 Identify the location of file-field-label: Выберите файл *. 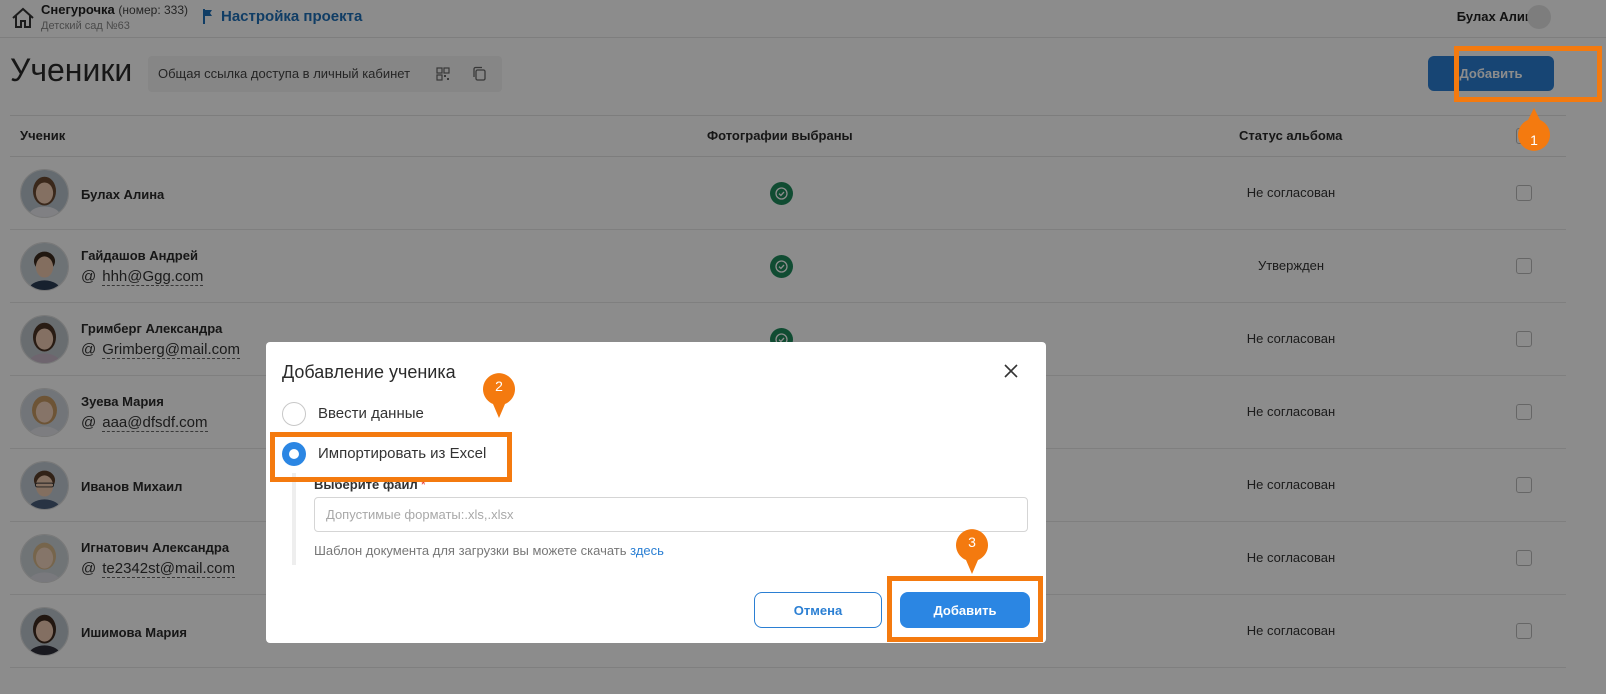
(370, 484).